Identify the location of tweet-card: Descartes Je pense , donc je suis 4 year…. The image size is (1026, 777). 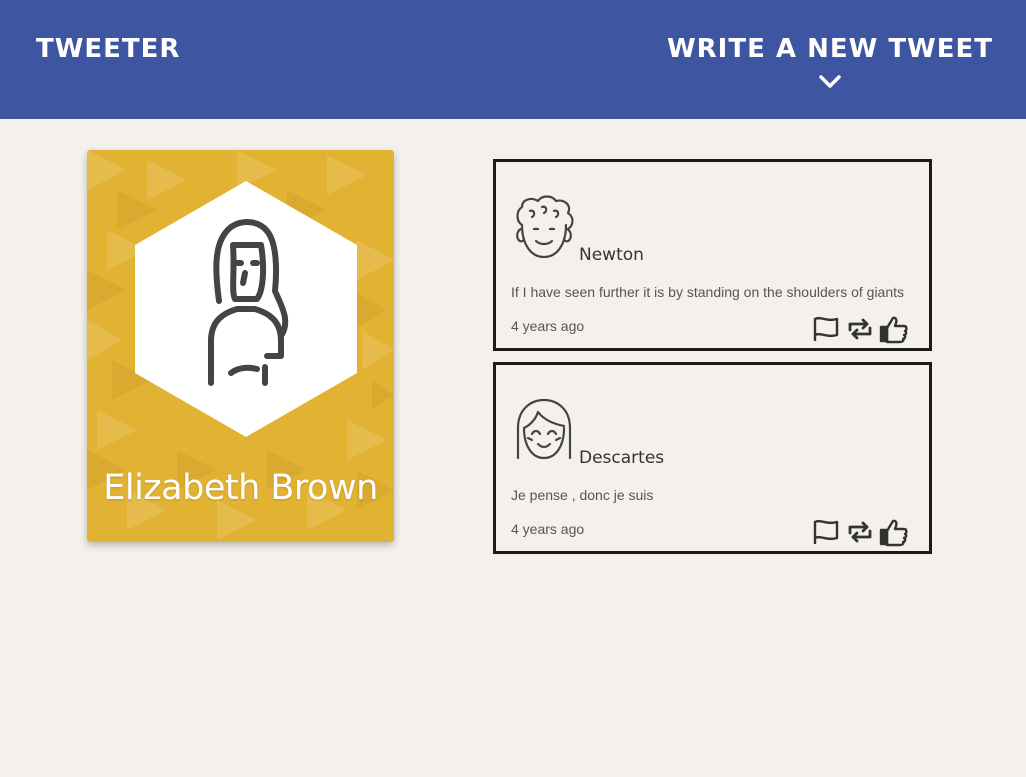
(712, 458).